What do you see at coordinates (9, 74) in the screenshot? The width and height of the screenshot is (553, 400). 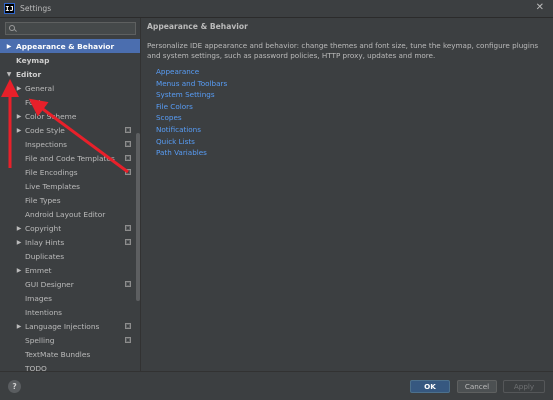 I see `chevron-down-icon: ▼` at bounding box center [9, 74].